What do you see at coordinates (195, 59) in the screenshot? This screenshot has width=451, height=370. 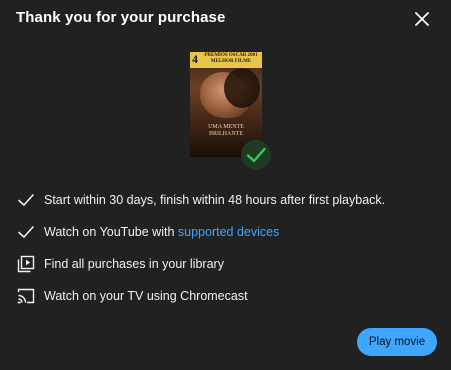 I see `poster-banner-number: 4` at bounding box center [195, 59].